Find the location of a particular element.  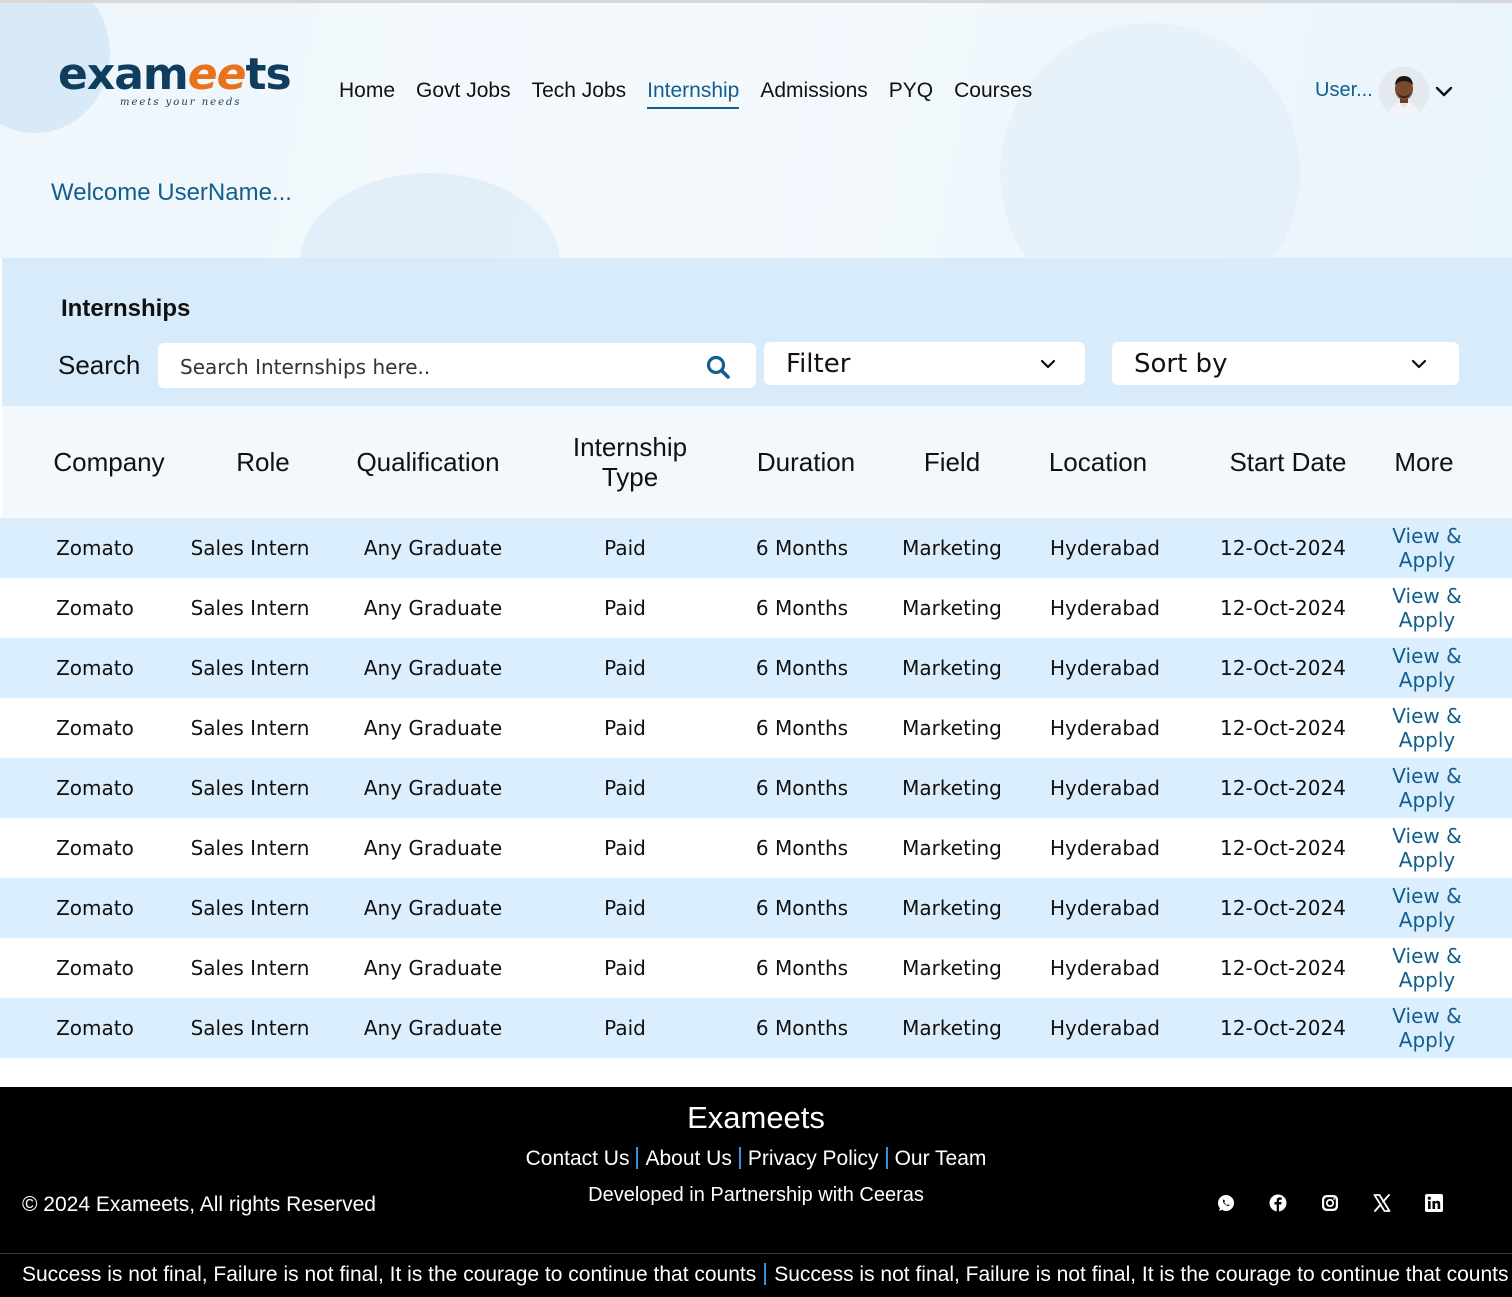

footer-links: Contact Us About Us Privacy Policy Our Team is located at coordinates (756, 1159).